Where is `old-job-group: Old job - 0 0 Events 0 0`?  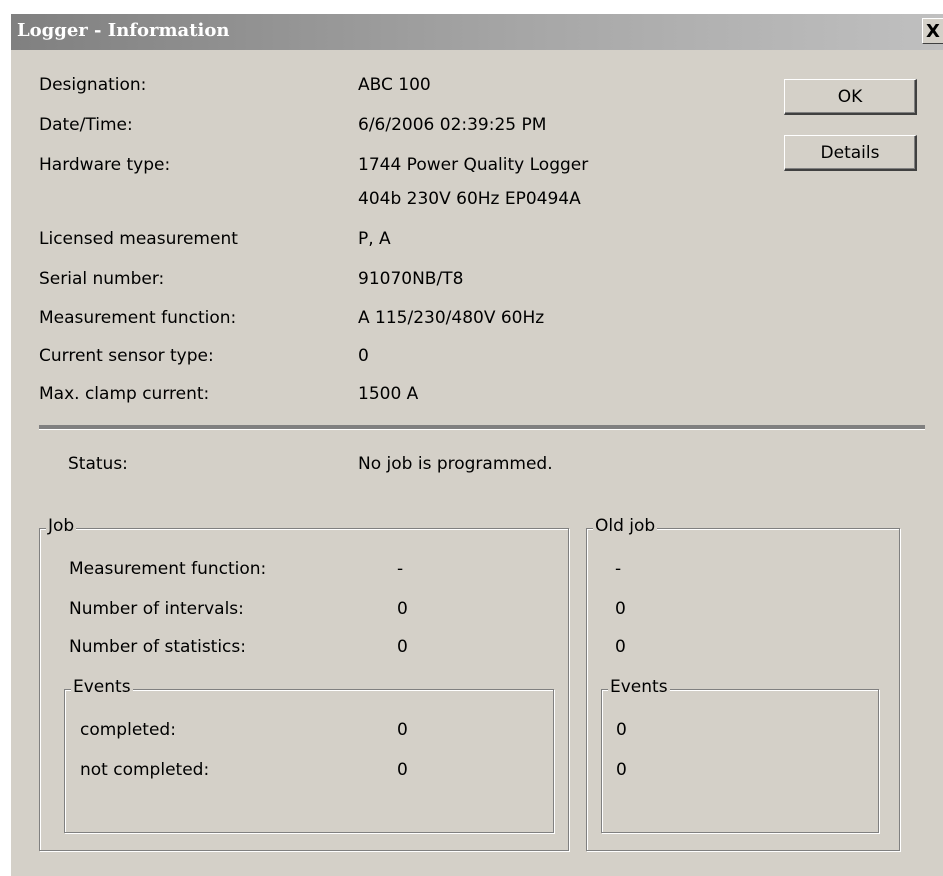
old-job-group: Old job - 0 0 Events 0 0 is located at coordinates (743, 683).